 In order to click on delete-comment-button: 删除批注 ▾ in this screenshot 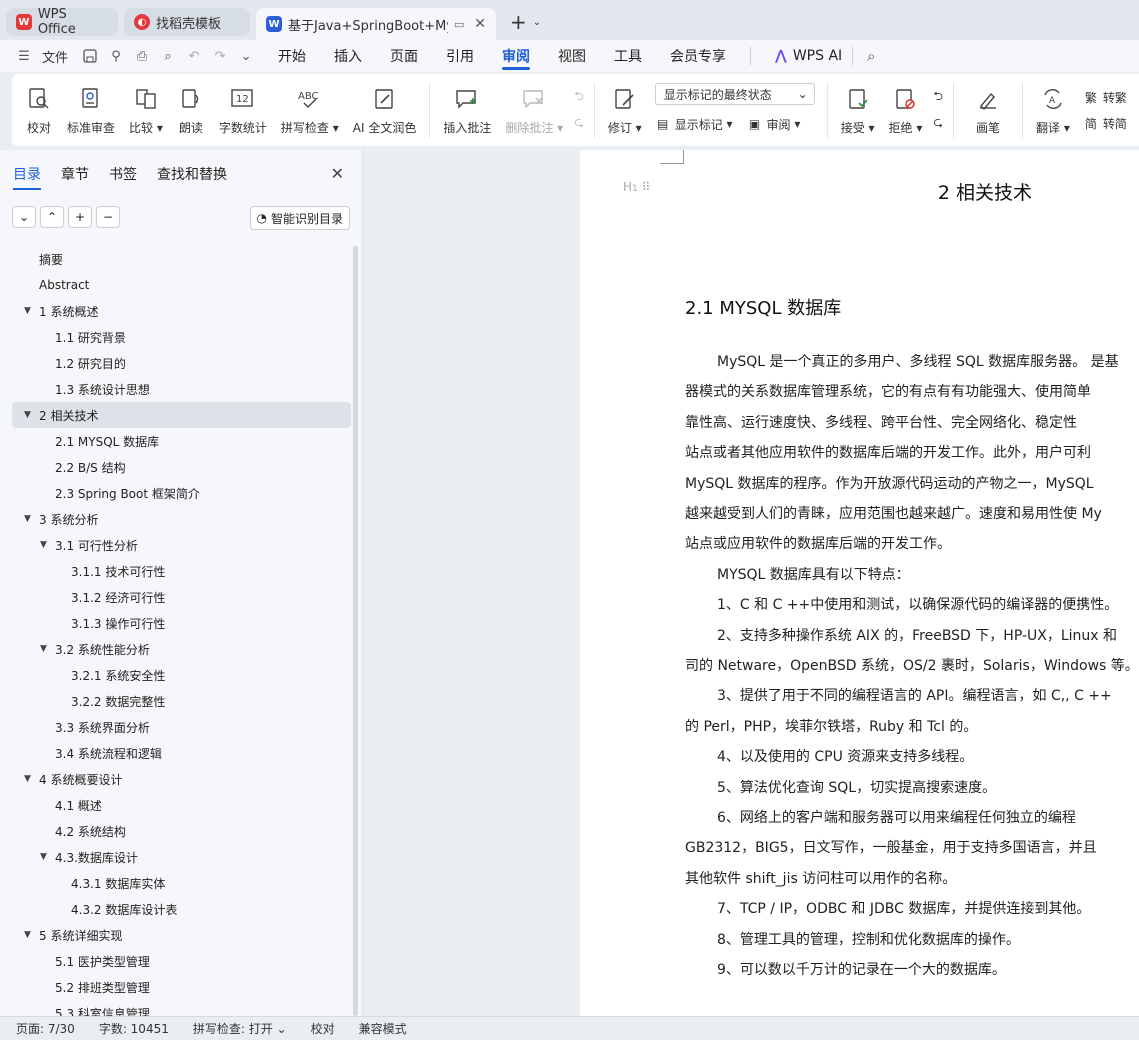, I will do `click(534, 110)`.